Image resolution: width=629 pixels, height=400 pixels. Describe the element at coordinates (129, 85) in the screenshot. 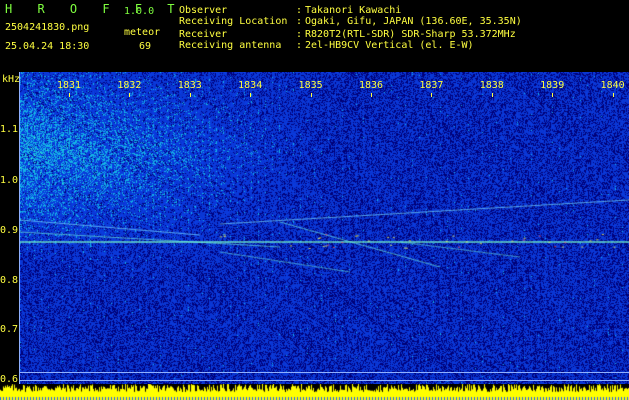

I see `x-tick-label: 1832` at that location.